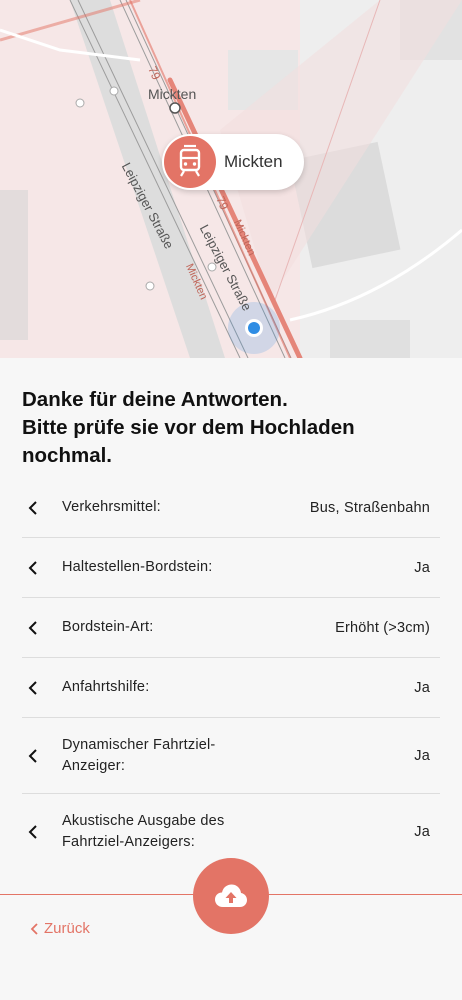 Image resolution: width=462 pixels, height=1000 pixels. Describe the element at coordinates (231, 688) in the screenshot. I see `answer-row-anfahrtshilfe: Anfahrtshilfe: Ja` at that location.